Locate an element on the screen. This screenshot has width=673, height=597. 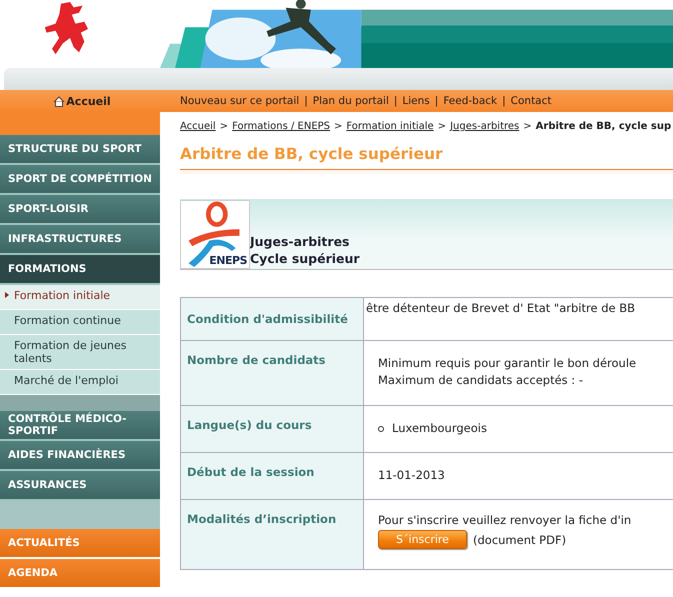
sidebar-subitem: Formation de jeunes talents is located at coordinates (80, 352).